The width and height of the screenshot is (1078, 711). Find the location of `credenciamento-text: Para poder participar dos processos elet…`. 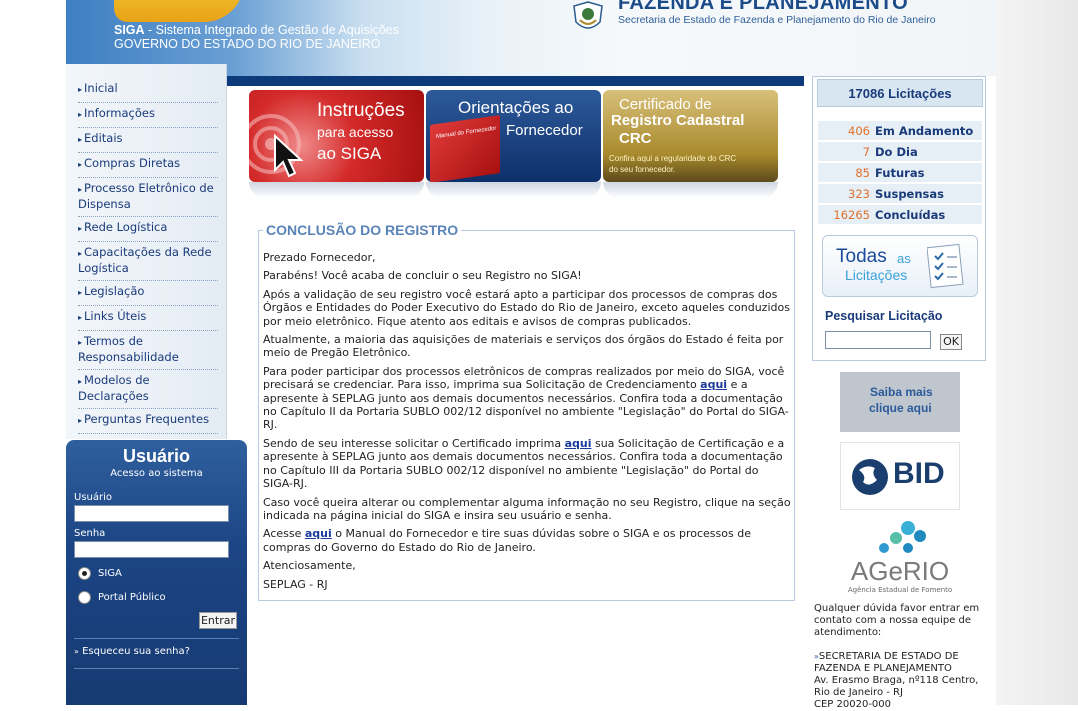

credenciamento-text: Para poder participar dos processos elet… is located at coordinates (527, 398).